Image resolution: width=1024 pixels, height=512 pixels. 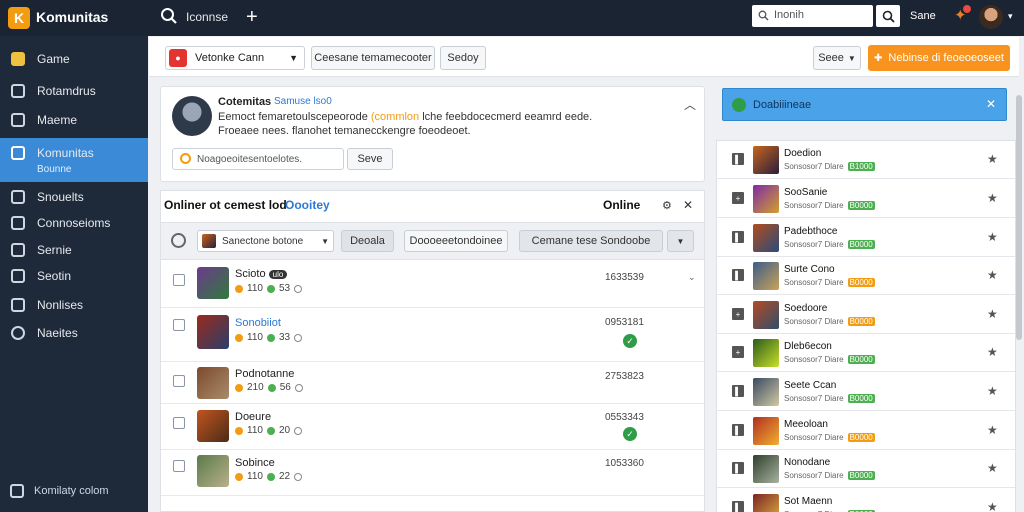 What do you see at coordinates (178, 240) in the screenshot?
I see `filter-icon` at bounding box center [178, 240].